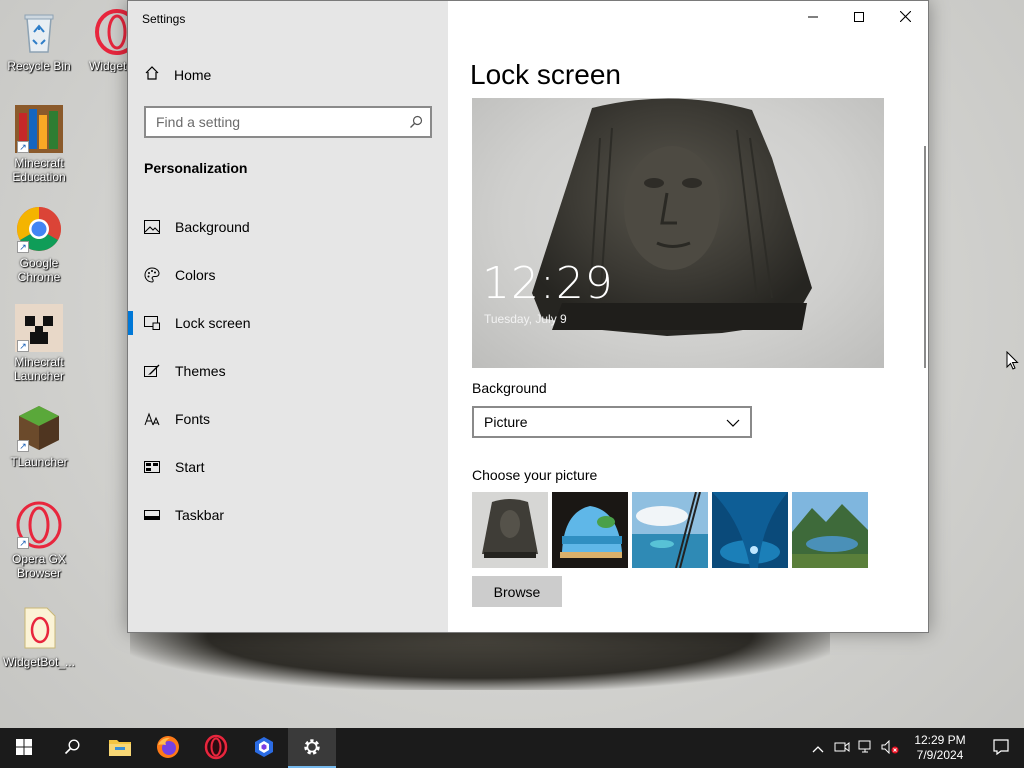  I want to click on firefox-icon, so click(168, 748).